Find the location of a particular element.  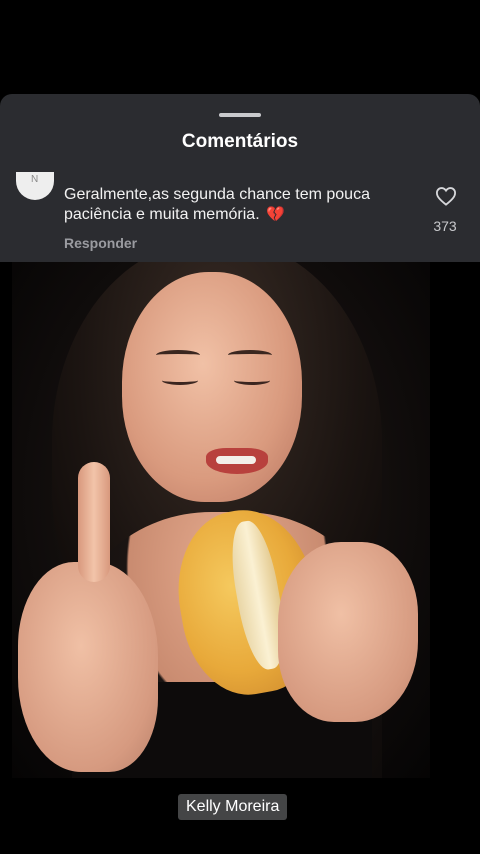

heart-outline-icon is located at coordinates (446, 196).